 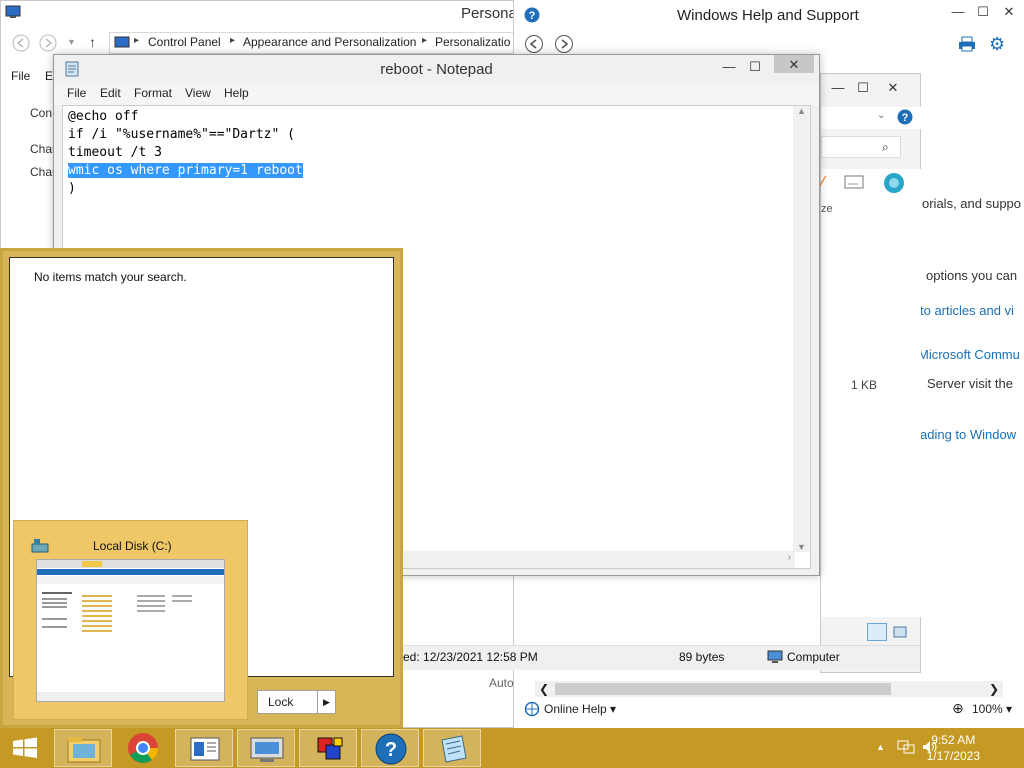 I want to click on power-options-arrow-icon: ▶, so click(x=326, y=702).